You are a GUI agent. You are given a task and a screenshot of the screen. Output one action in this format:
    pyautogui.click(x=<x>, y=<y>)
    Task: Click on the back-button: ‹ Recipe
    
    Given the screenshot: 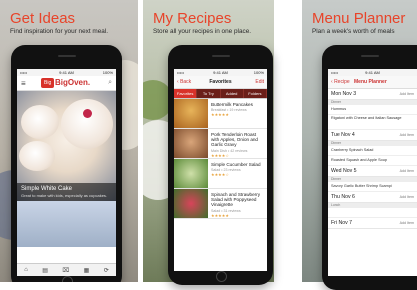 What is the action you would take?
    pyautogui.click(x=340, y=82)
    